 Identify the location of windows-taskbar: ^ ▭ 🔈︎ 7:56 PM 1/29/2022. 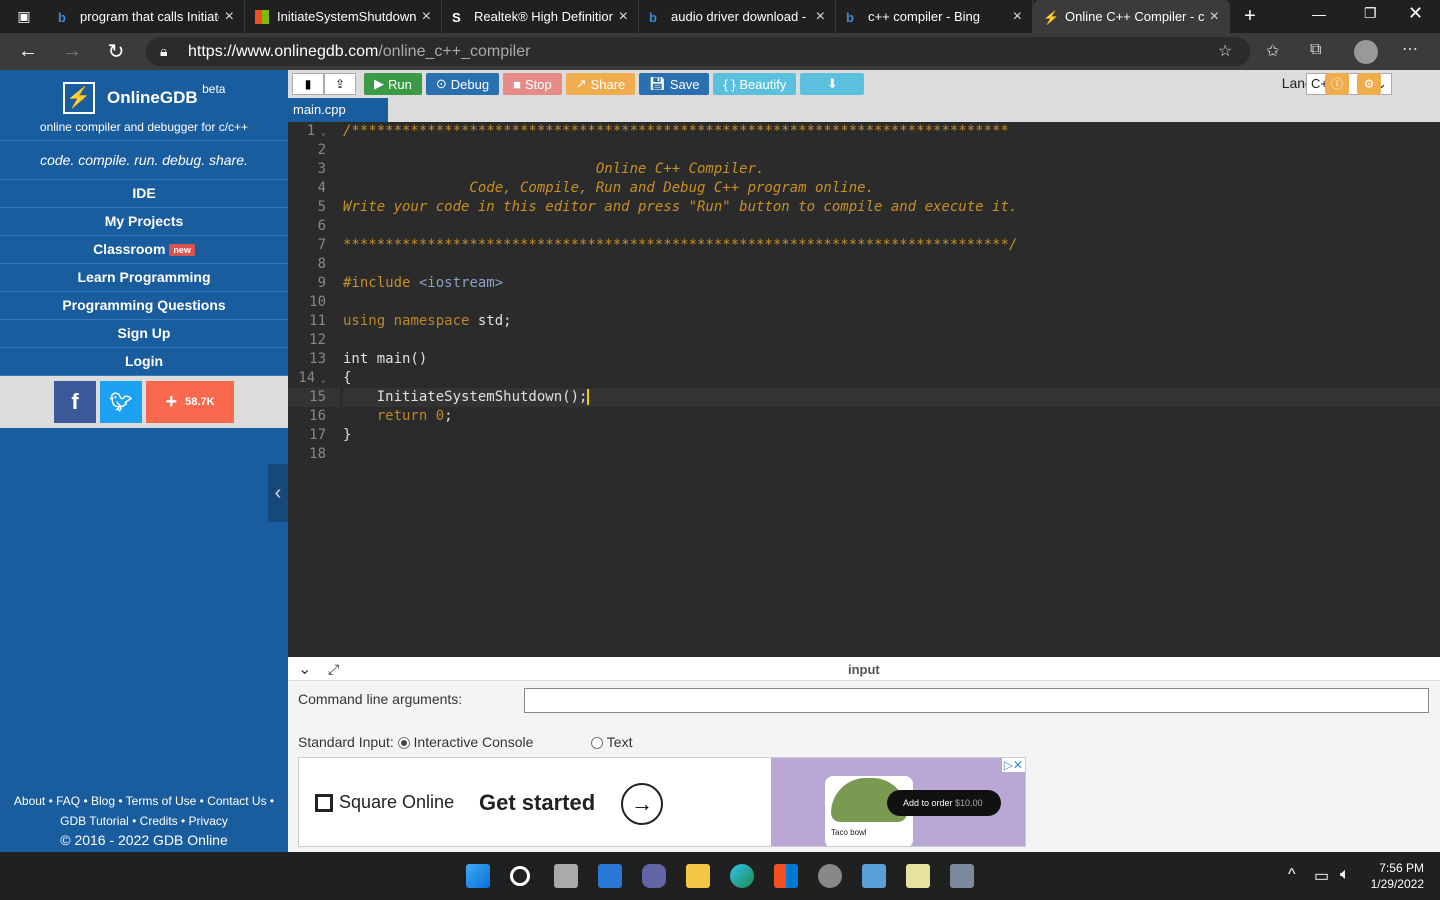
(720, 876).